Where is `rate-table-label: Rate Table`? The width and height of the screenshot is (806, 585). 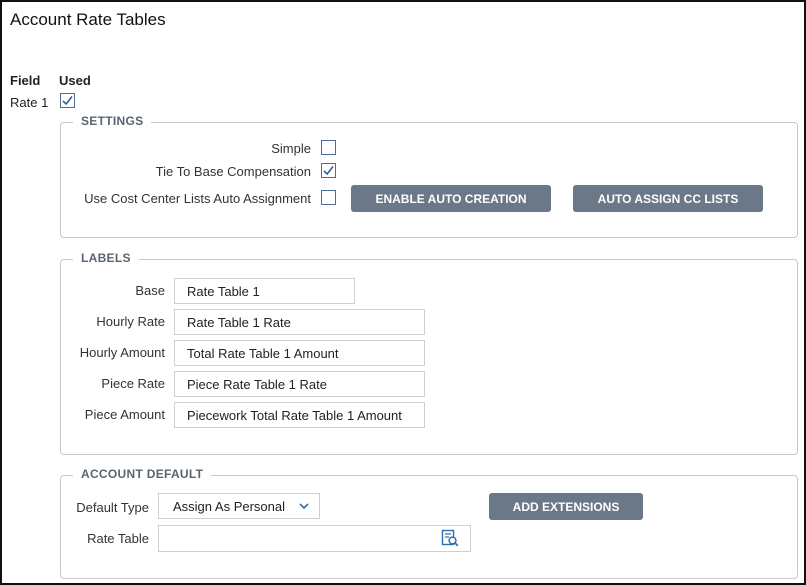
rate-table-label: Rate Table is located at coordinates (118, 538).